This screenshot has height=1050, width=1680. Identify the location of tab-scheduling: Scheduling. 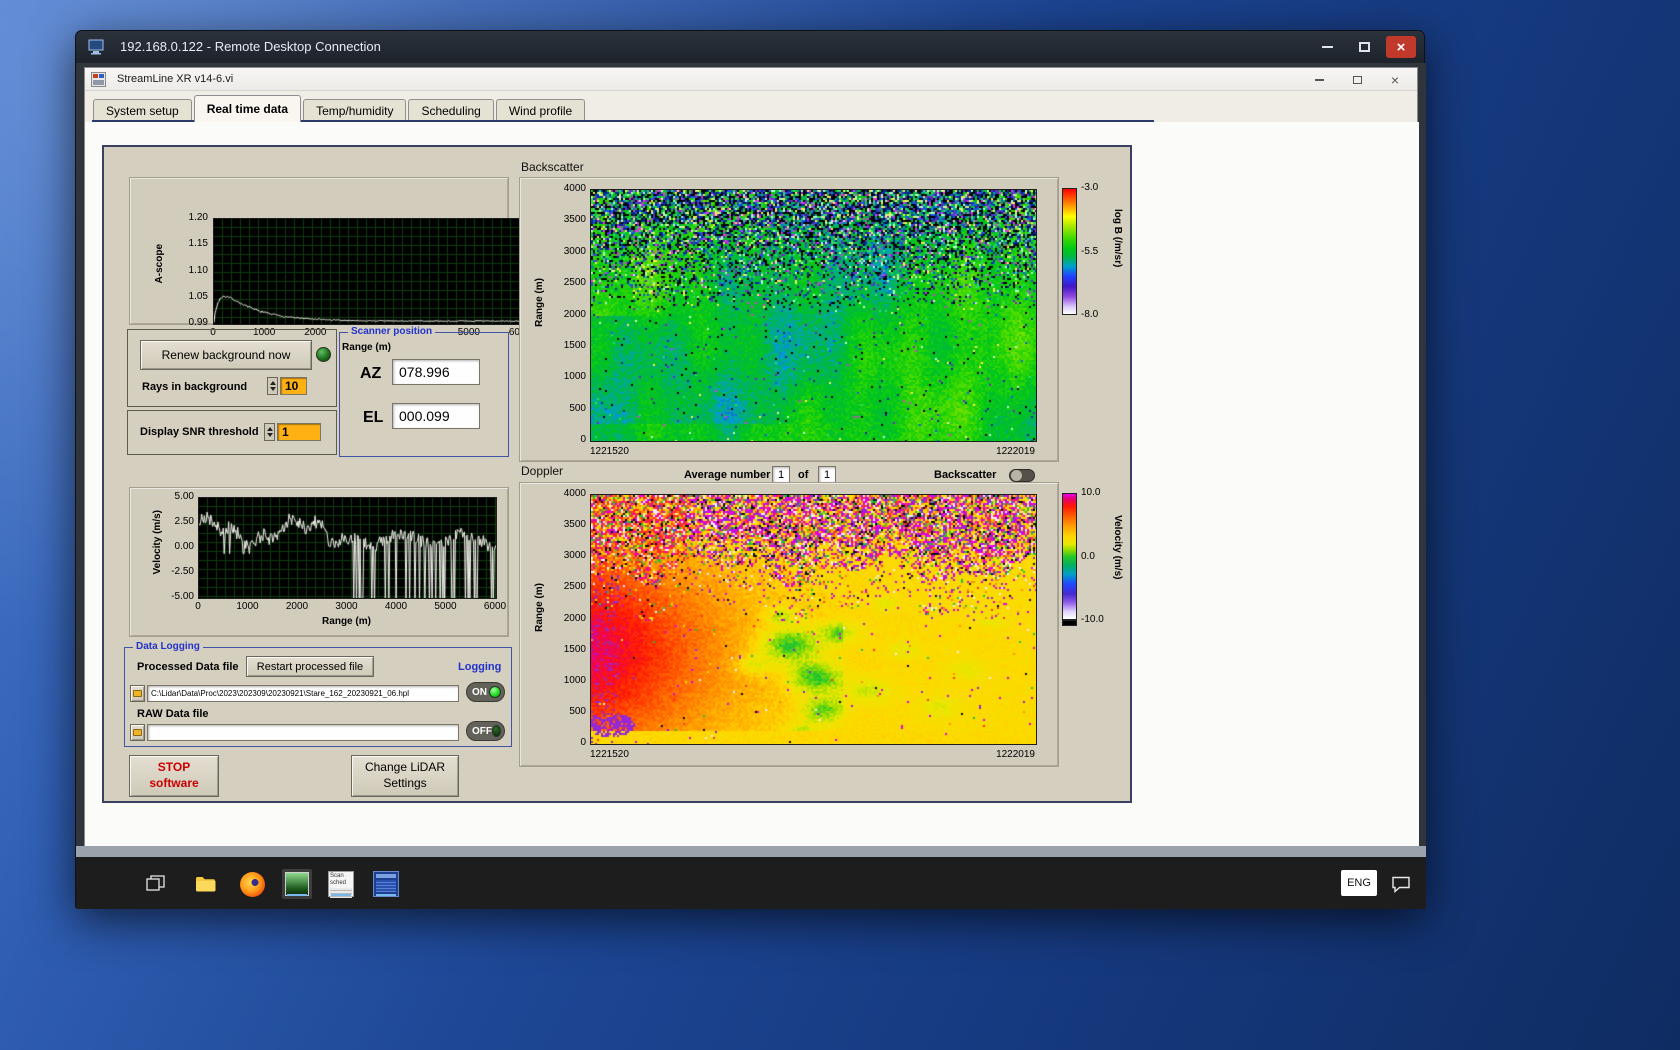
(451, 110).